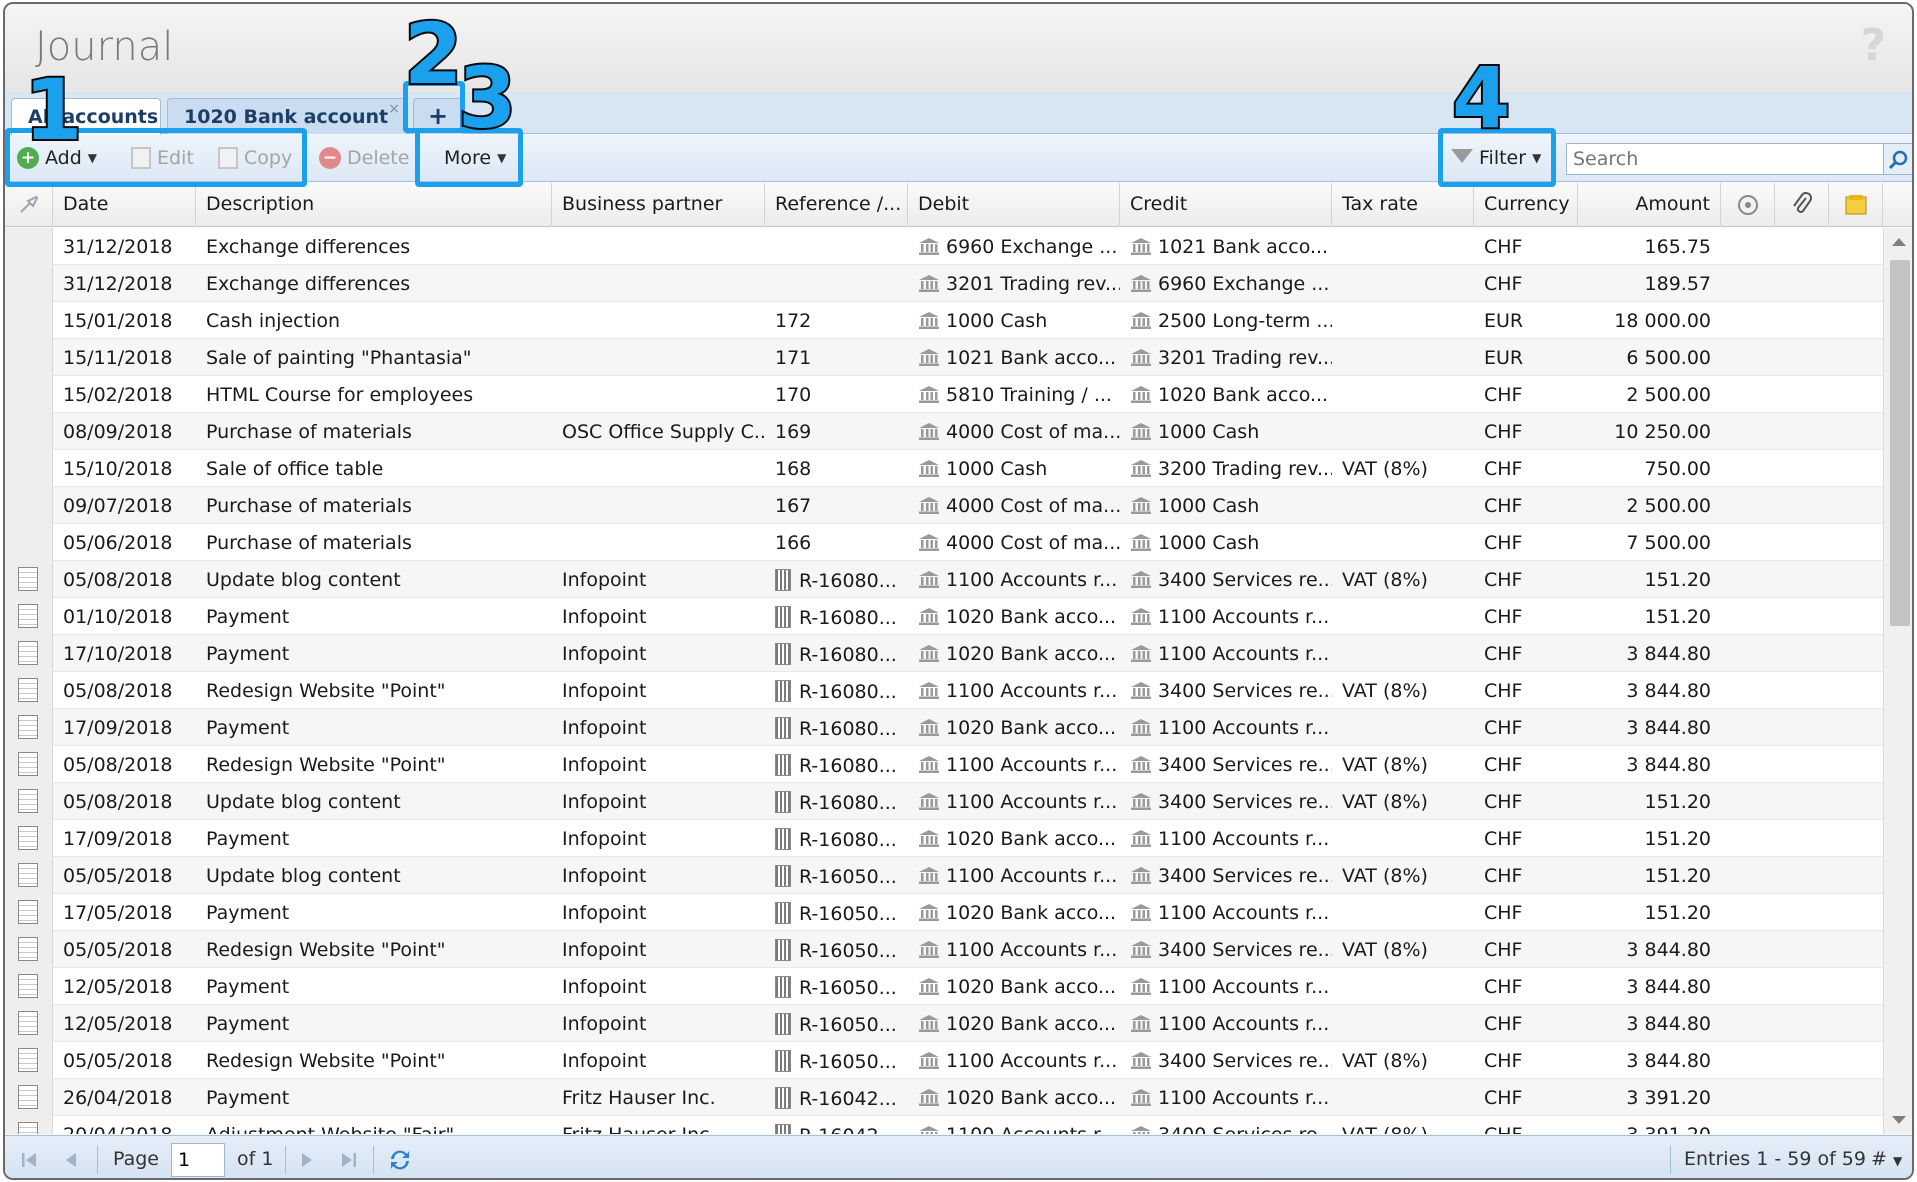 The height and width of the screenshot is (1182, 1917). Describe the element at coordinates (1873, 45) in the screenshot. I see `question-icon: ?` at that location.